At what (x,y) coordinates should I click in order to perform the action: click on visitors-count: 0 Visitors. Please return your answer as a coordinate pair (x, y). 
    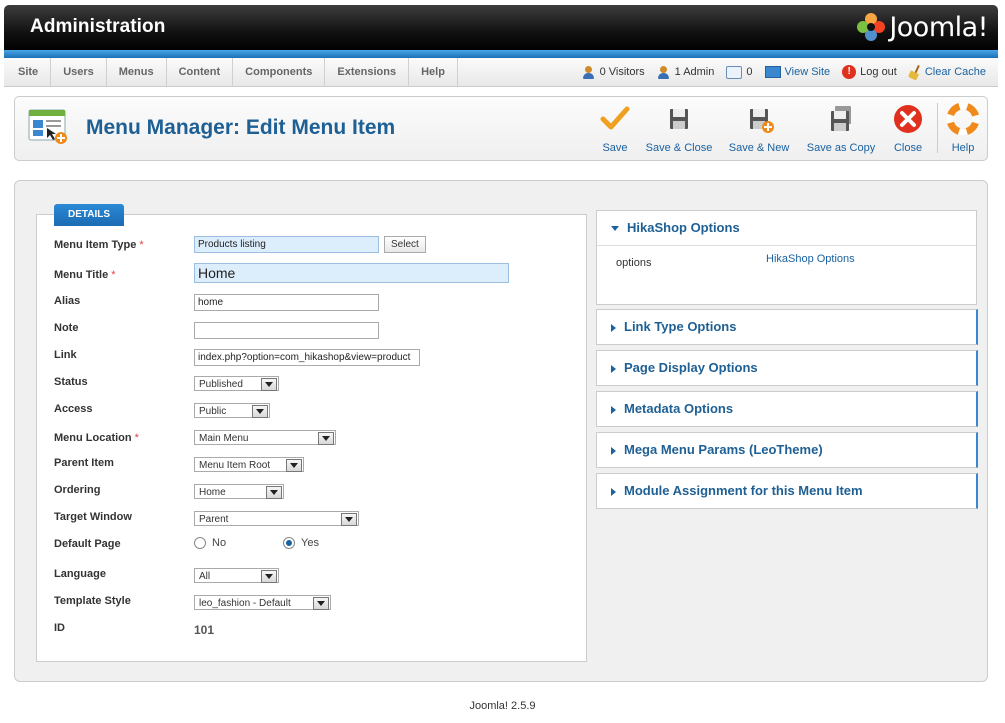
    Looking at the image, I should click on (622, 72).